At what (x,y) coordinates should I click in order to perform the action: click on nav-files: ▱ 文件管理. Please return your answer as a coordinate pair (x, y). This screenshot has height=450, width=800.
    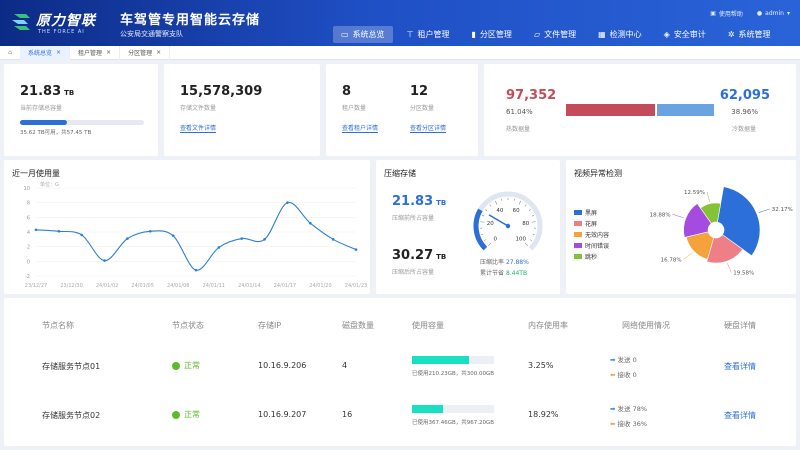
    Looking at the image, I should click on (555, 34).